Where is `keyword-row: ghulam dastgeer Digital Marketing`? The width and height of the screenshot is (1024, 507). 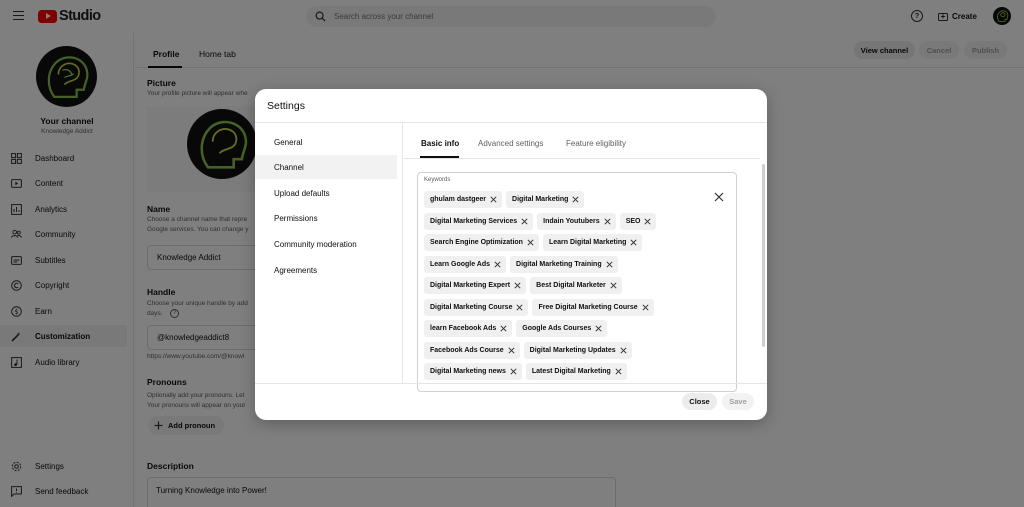
keyword-row: ghulam dastgeer Digital Marketing is located at coordinates (564, 199).